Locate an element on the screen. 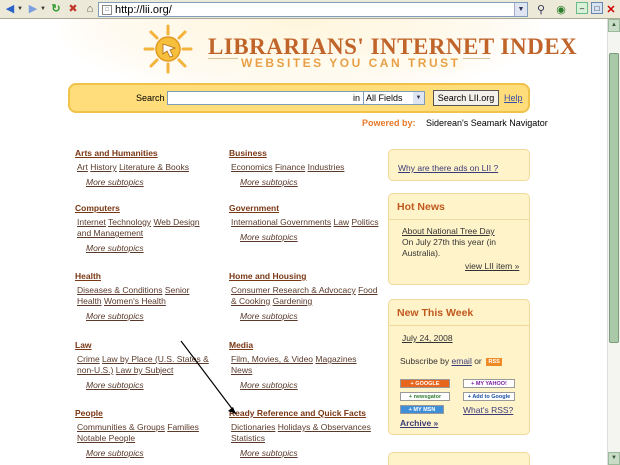  add-google-badge: + GOOGLE is located at coordinates (425, 383).